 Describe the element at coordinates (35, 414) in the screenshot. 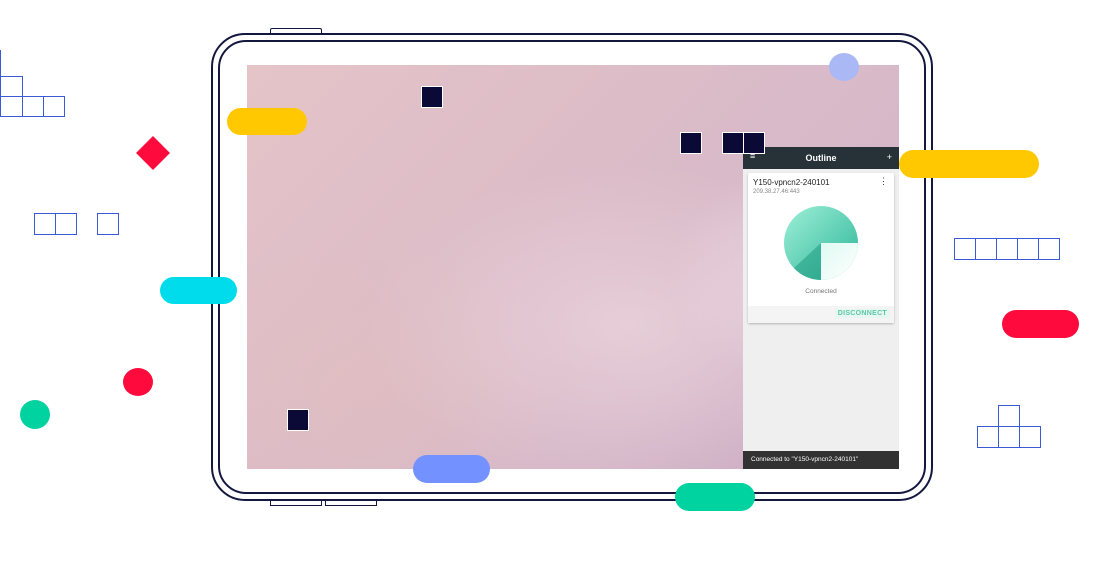

I see `decor-green-circle` at that location.